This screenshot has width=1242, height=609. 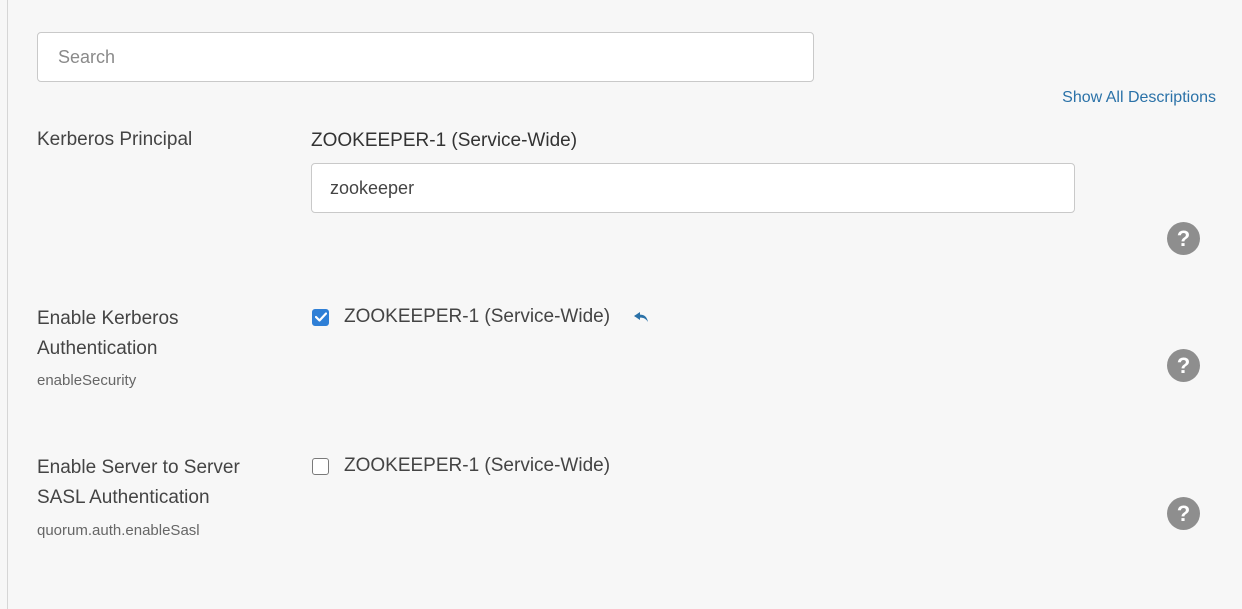 I want to click on checkmark-icon, so click(x=320, y=317).